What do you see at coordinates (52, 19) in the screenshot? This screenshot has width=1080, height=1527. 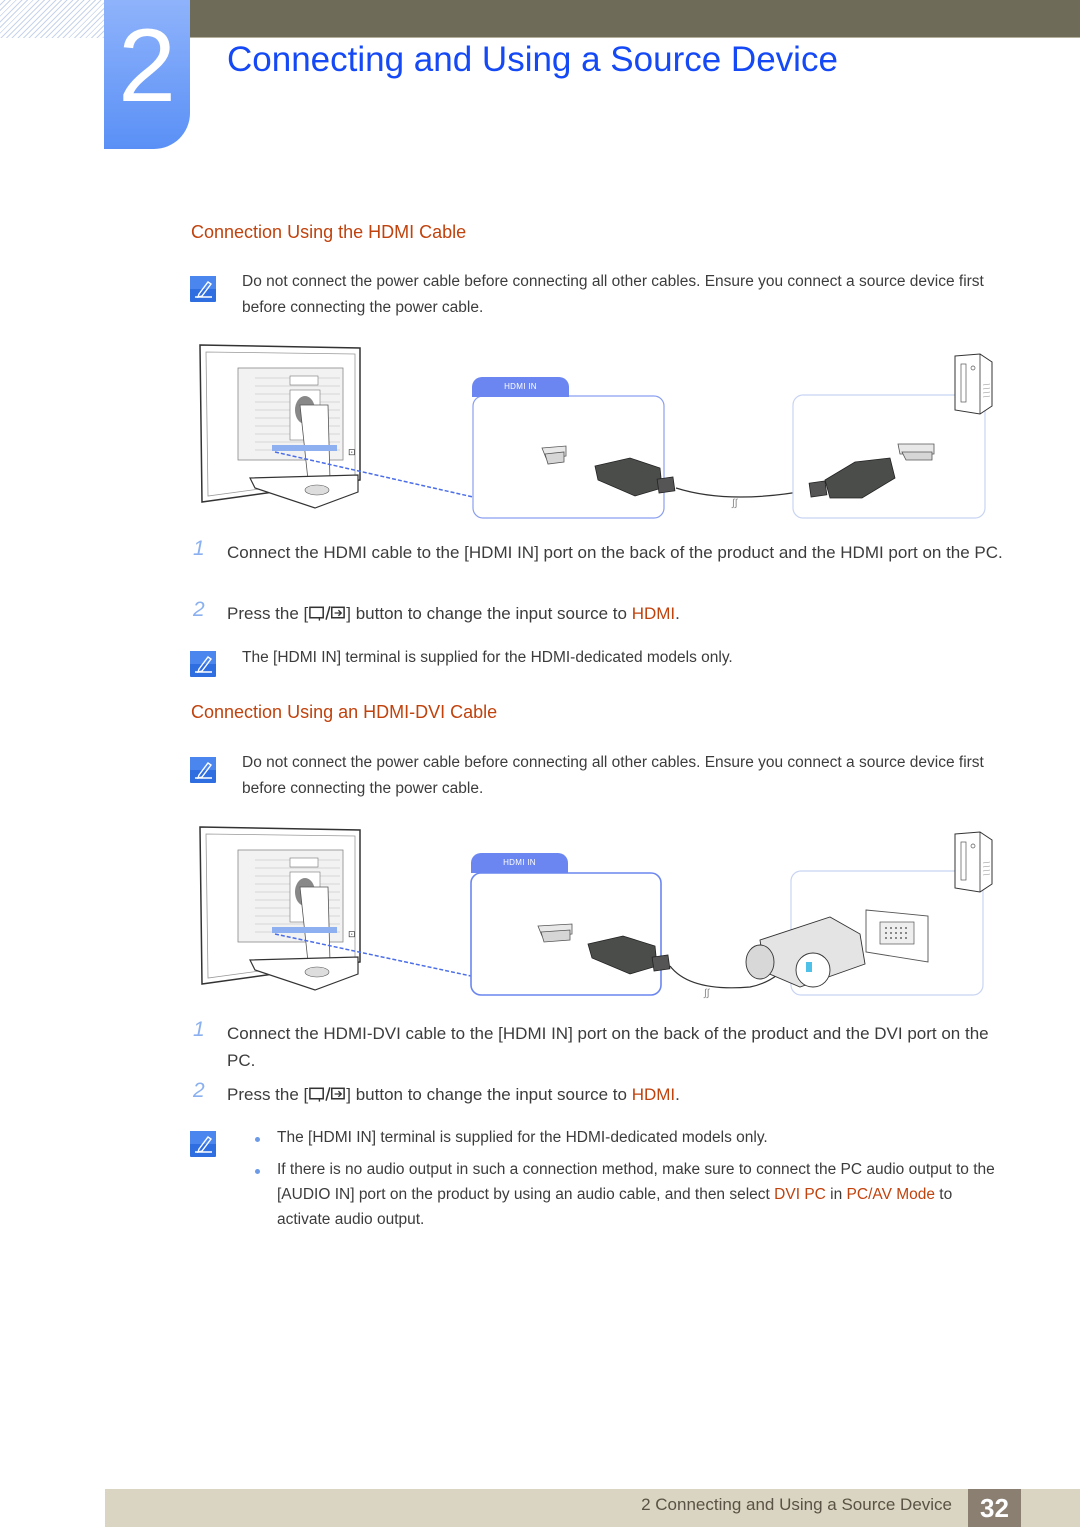 I see `header-hatch-decoration` at bounding box center [52, 19].